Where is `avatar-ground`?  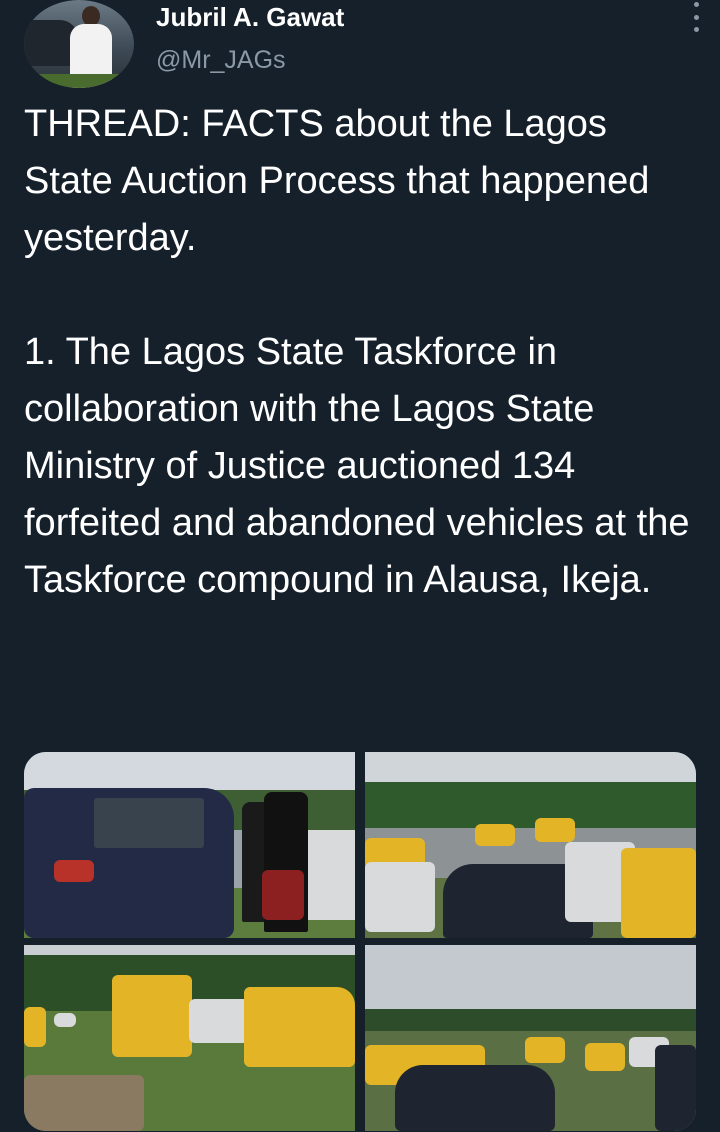
avatar-ground is located at coordinates (79, 81).